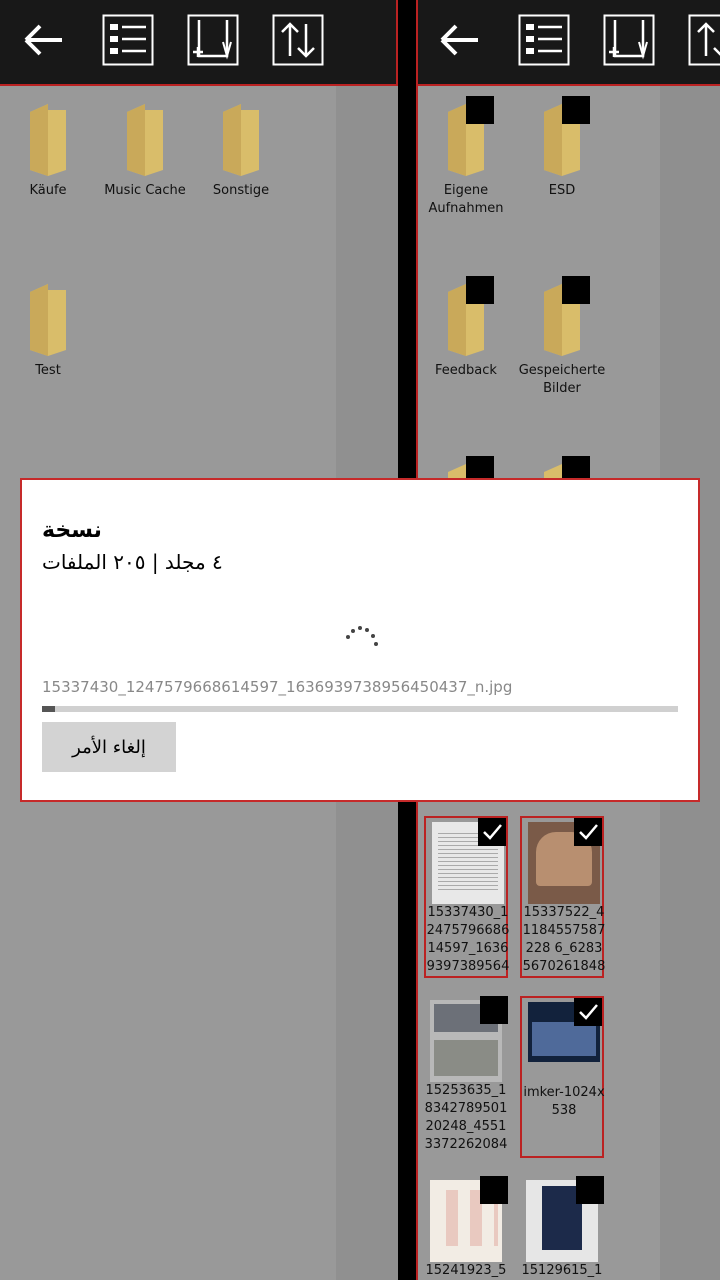 The height and width of the screenshot is (1280, 720). I want to click on folder-name: Test, so click(48, 370).